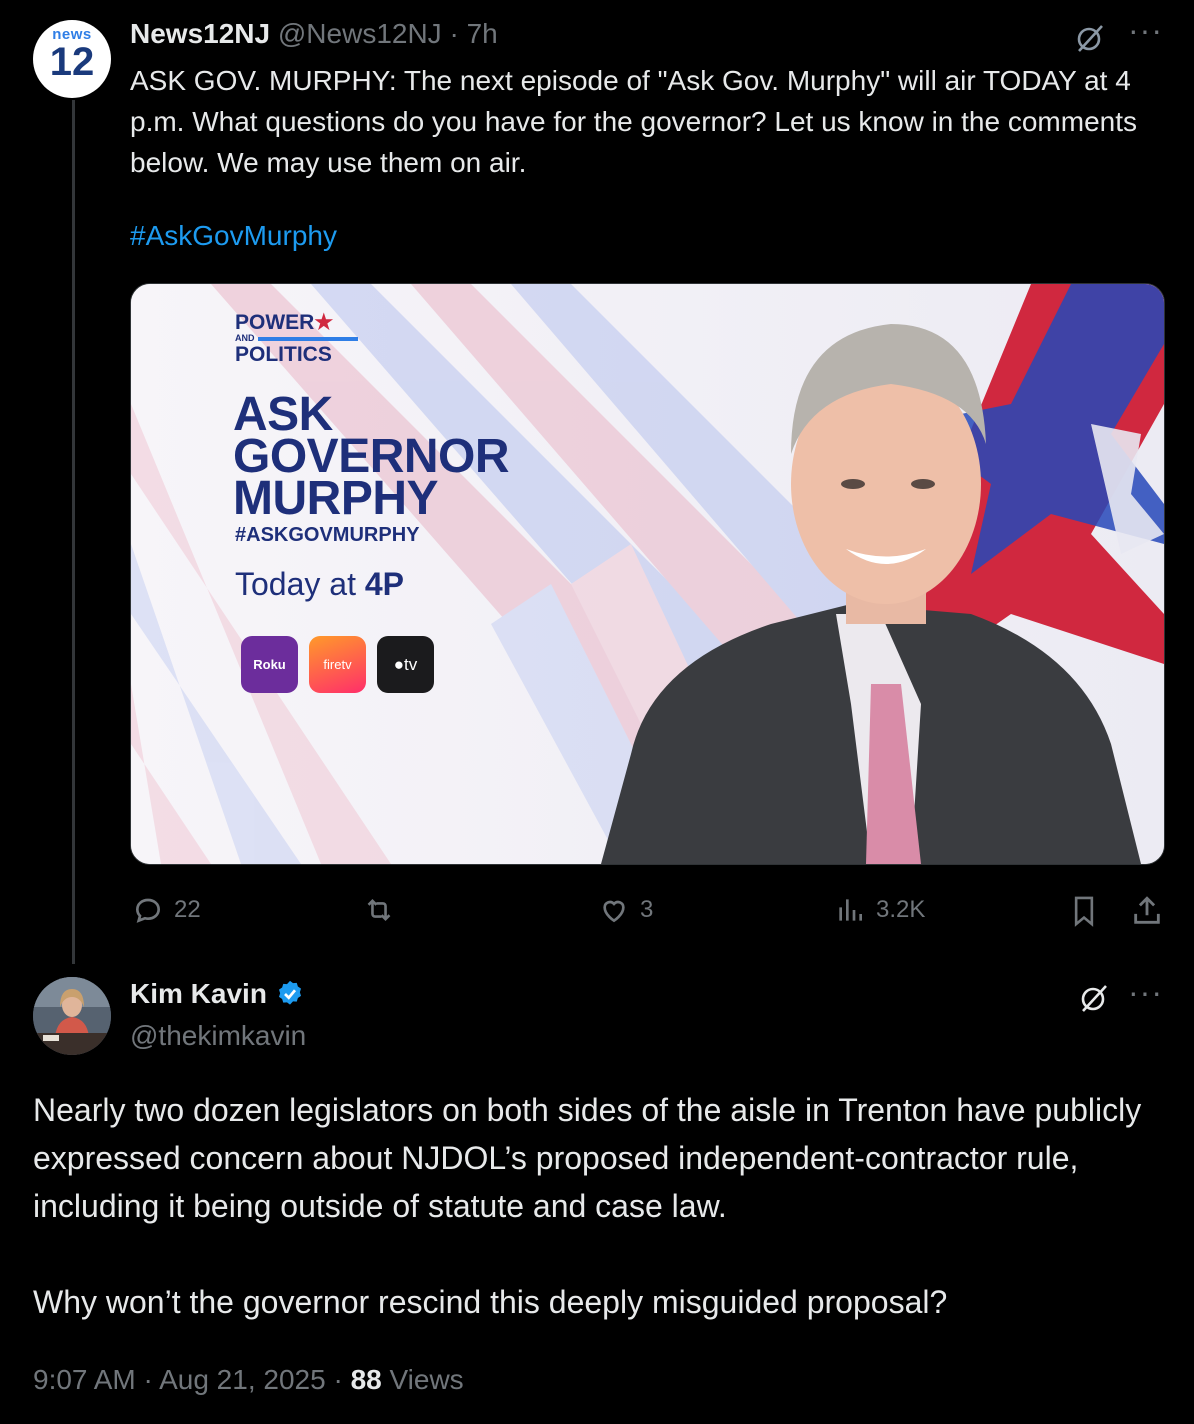 The width and height of the screenshot is (1194, 1424). Describe the element at coordinates (84, 1379) in the screenshot. I see `tweet2-time: 9:07 AM` at that location.